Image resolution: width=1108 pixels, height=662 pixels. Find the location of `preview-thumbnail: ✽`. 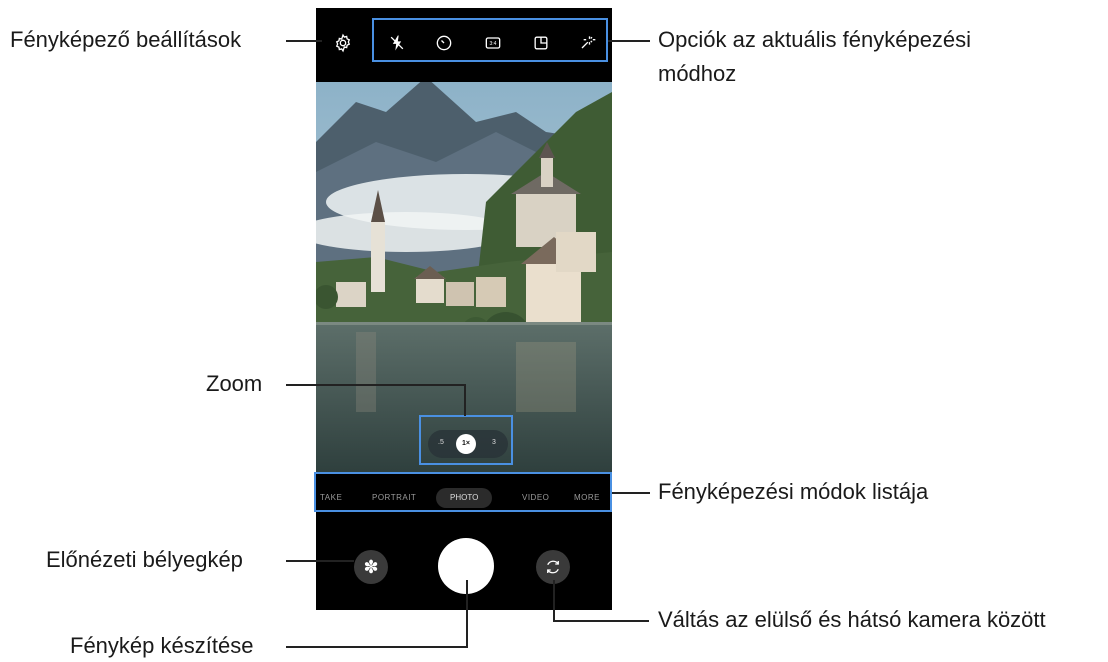

preview-thumbnail: ✽ is located at coordinates (371, 567).